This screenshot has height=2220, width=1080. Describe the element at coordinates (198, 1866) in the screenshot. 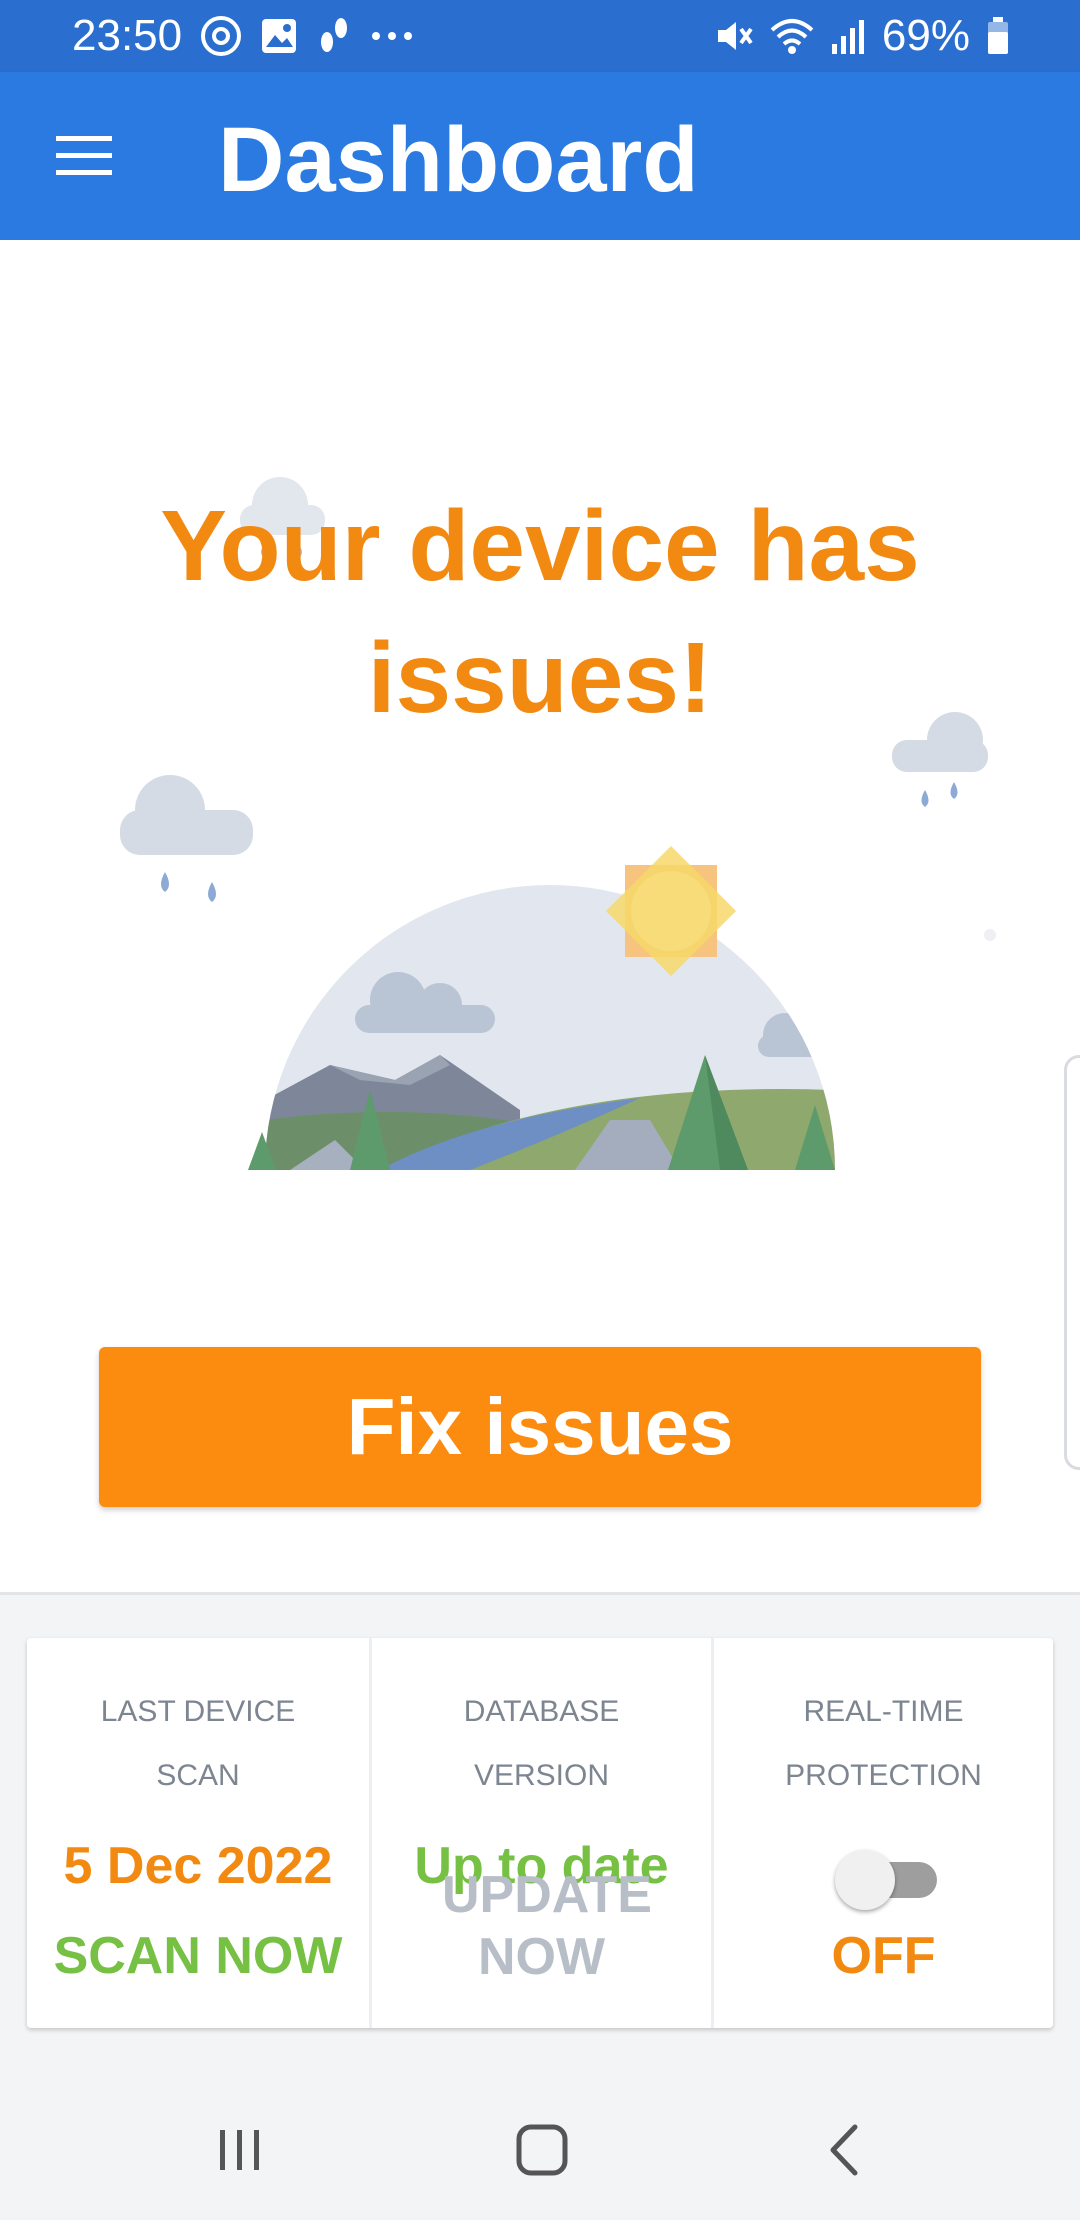

I see `last-scan-date: 5 Dec 2022` at that location.